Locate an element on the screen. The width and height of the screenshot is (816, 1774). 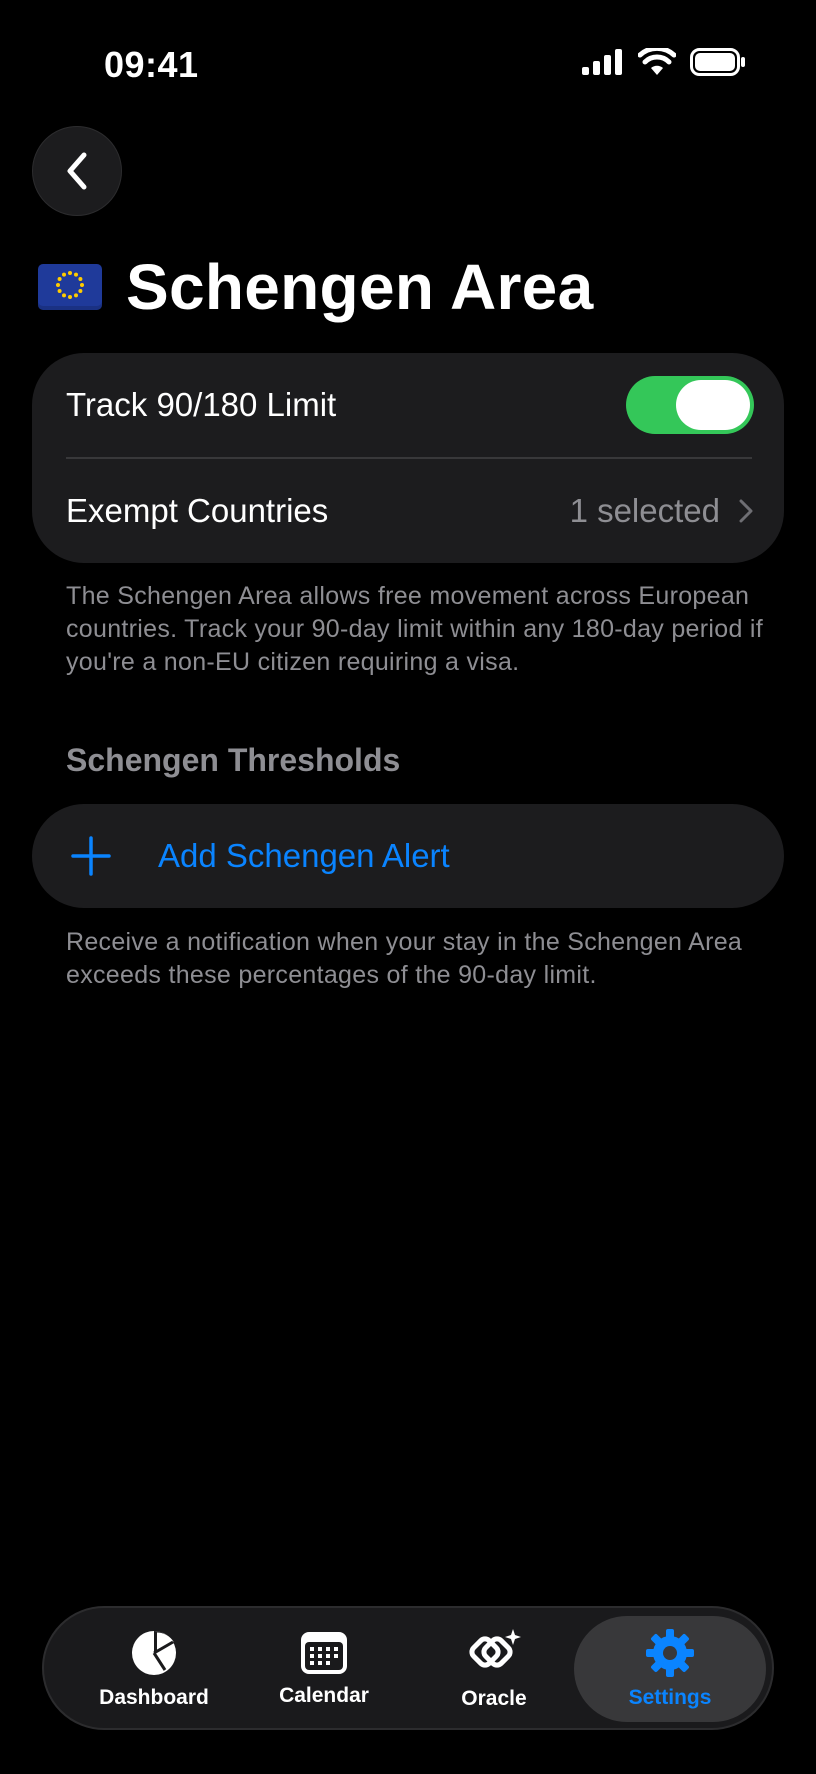
tab-label: Calendar is located at coordinates (324, 1695).